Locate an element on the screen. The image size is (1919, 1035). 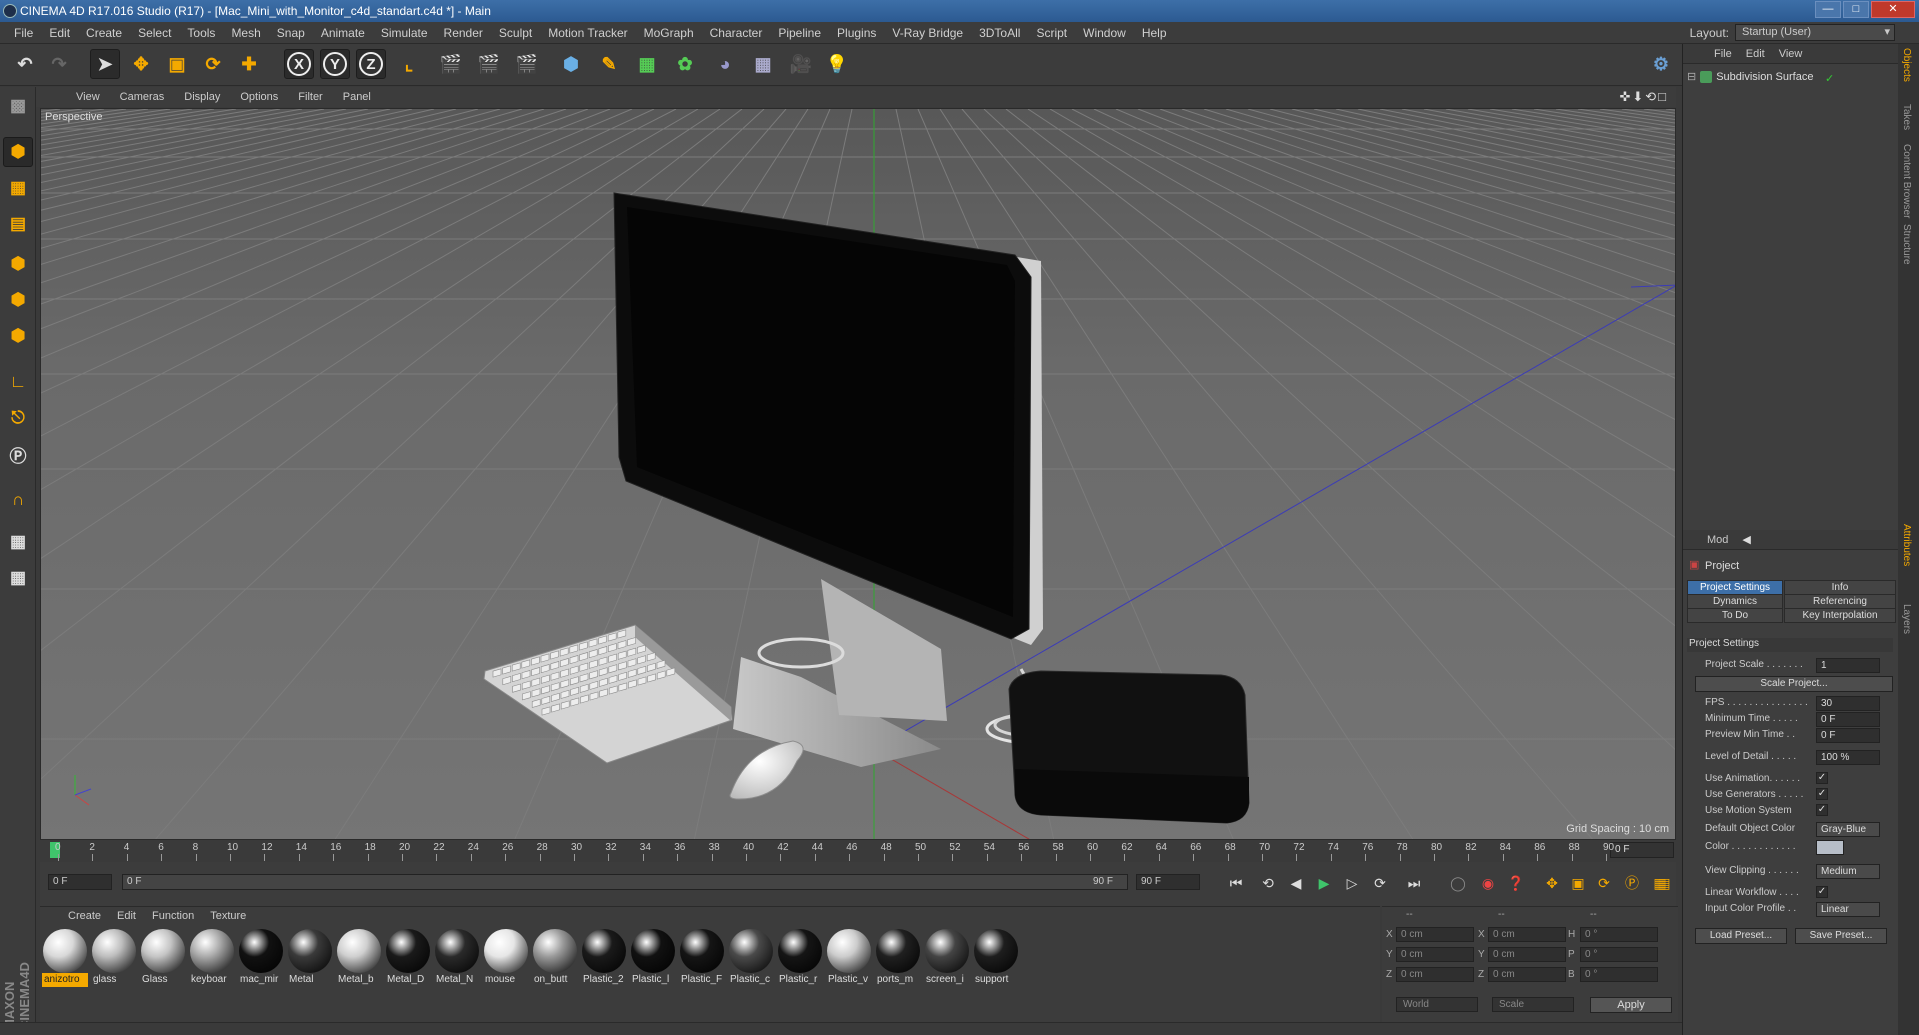
menu-snap: Snap is located at coordinates (291, 33).